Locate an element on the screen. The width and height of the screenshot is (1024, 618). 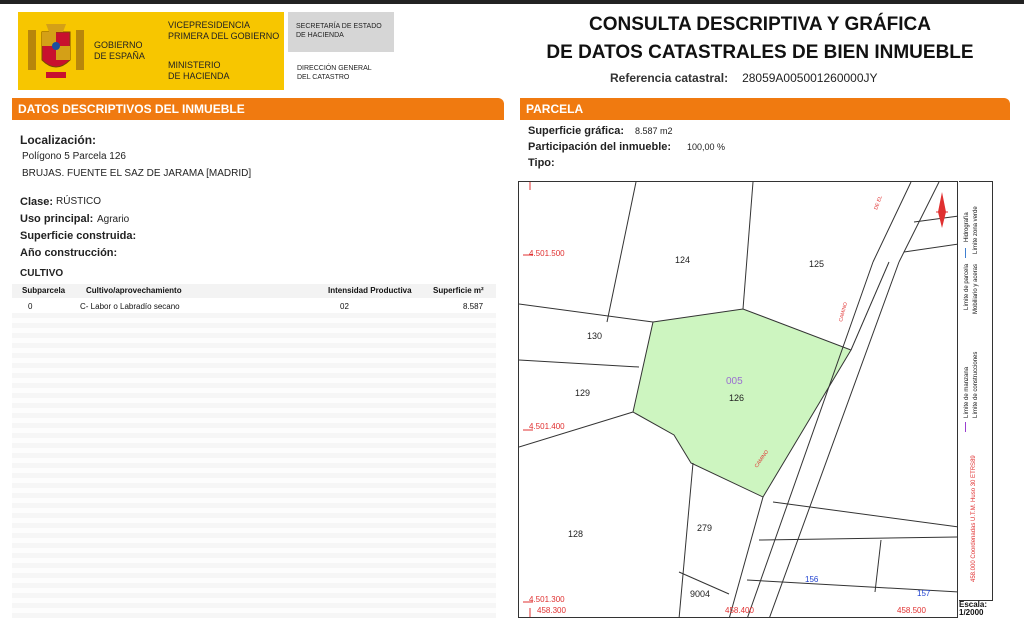
superficie-grafica-label: Superficie gráfica: is located at coordinates (576, 131).